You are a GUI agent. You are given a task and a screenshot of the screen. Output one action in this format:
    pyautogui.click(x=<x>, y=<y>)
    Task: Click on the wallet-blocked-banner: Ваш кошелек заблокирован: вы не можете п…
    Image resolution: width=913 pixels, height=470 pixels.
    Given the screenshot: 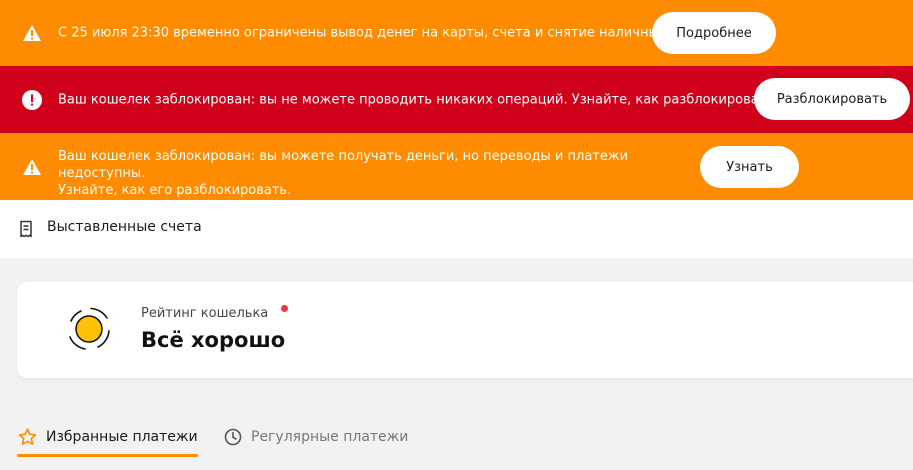 What is the action you would take?
    pyautogui.click(x=456, y=99)
    